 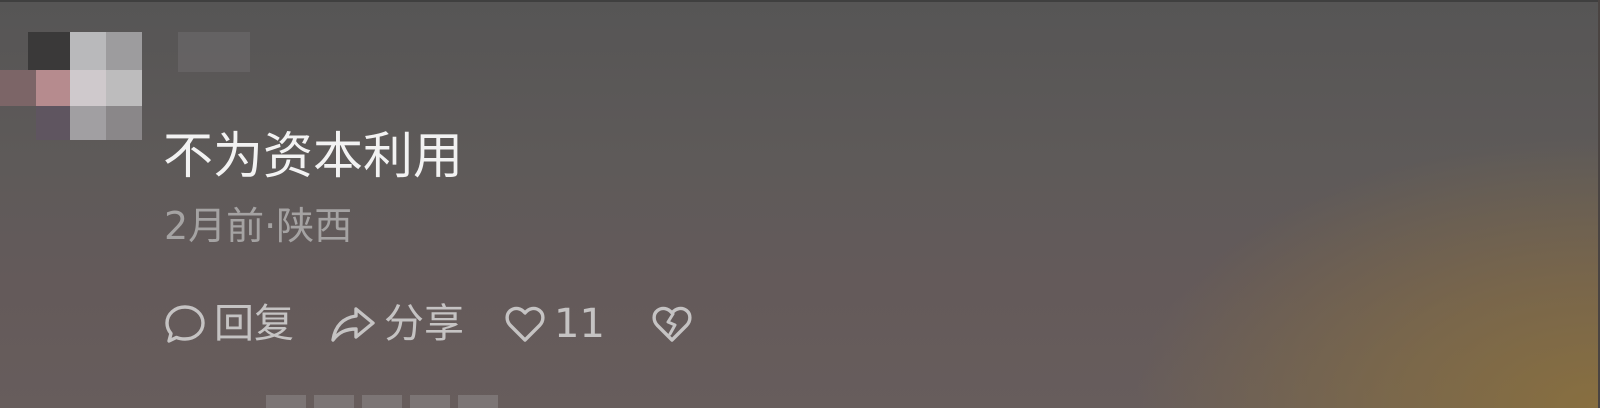 I want to click on comment-actions: 回复 分享 11, so click(x=428, y=324).